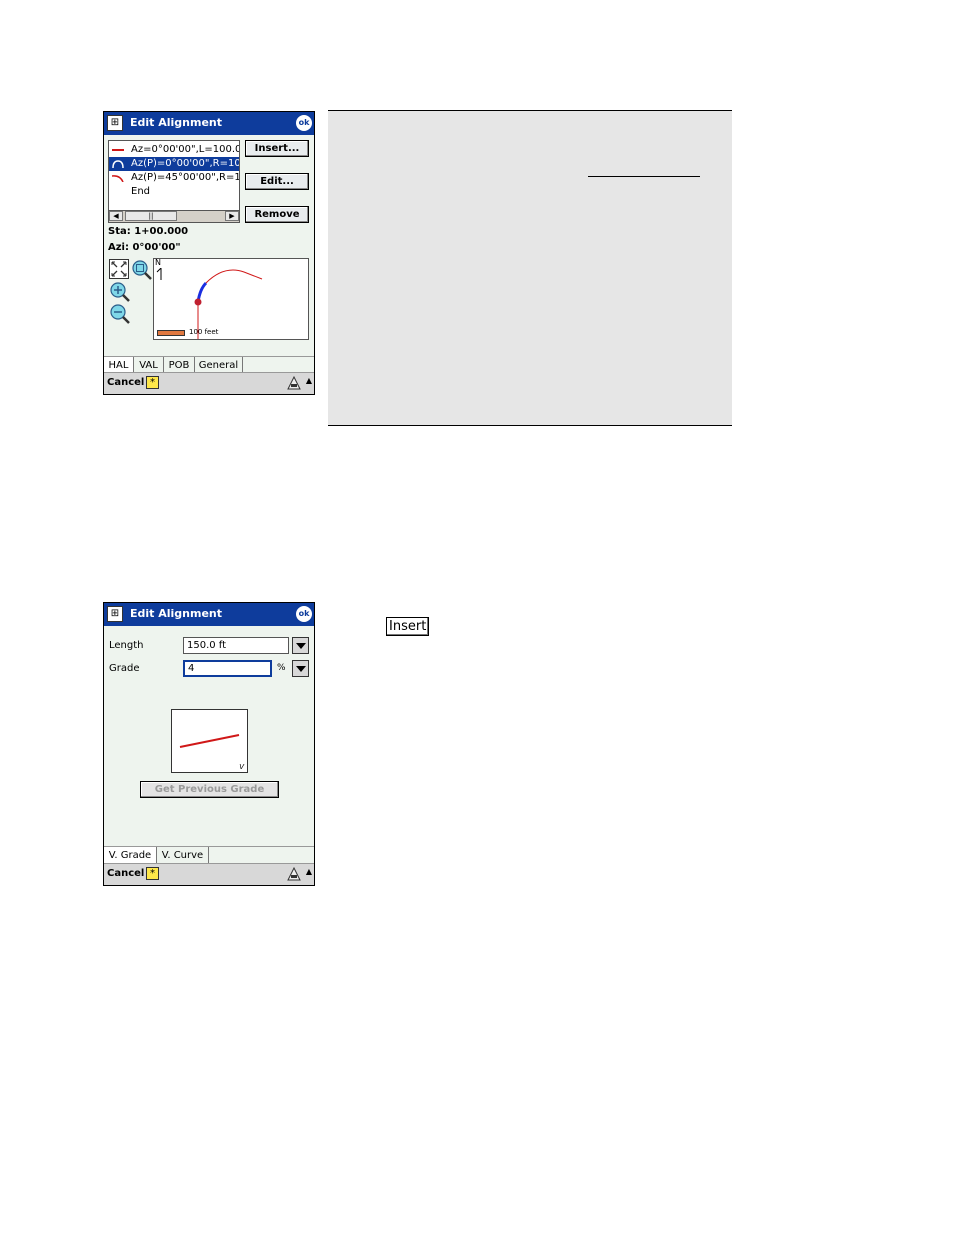 The image size is (954, 1235). I want to click on list-item: Az(P)=0°00'00",R=10, so click(174, 164).